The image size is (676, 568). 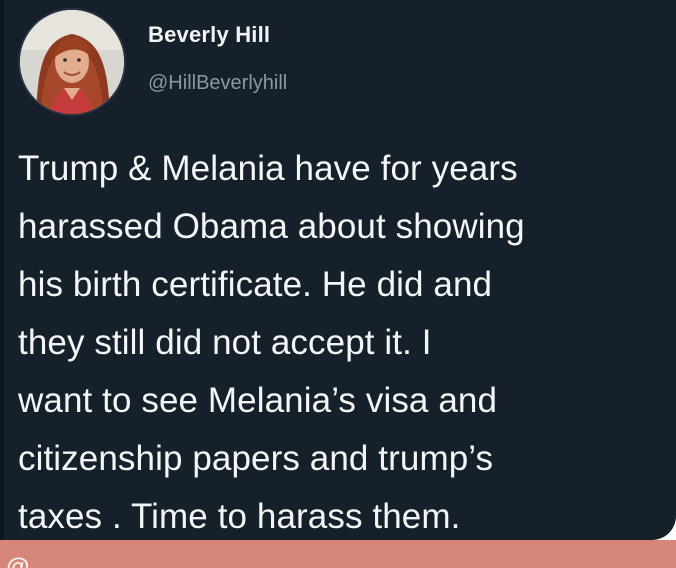 What do you see at coordinates (256, 458) in the screenshot?
I see `tweet-text-line: citizenship papers and trump’s` at bounding box center [256, 458].